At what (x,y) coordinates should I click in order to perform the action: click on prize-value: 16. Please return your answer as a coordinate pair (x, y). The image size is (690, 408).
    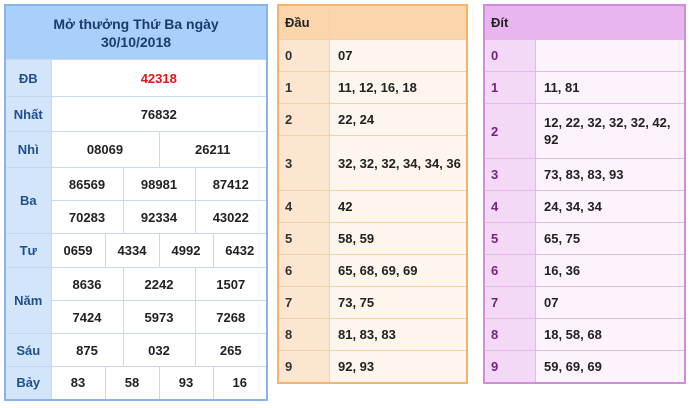
    Looking at the image, I should click on (240, 383).